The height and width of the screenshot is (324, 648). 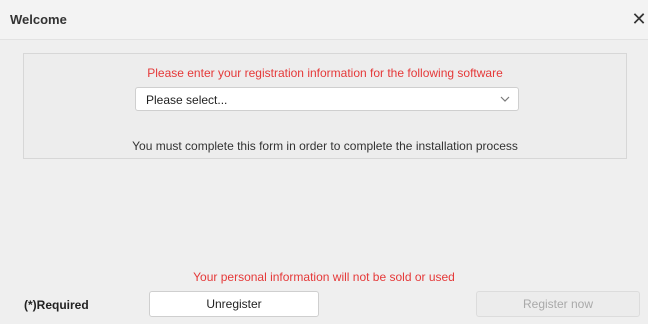 I want to click on title-bar: Welcome ✕, so click(x=324, y=20).